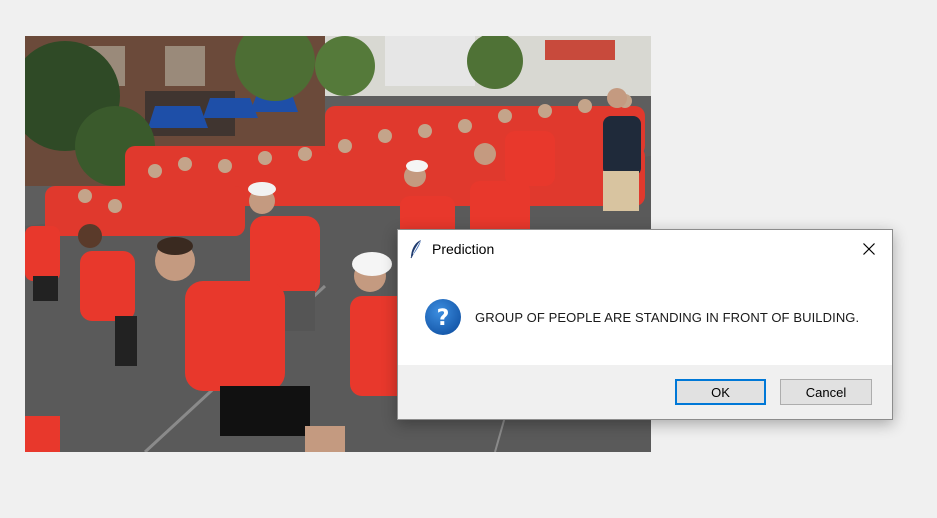 Image resolution: width=937 pixels, height=518 pixels. Describe the element at coordinates (645, 249) in the screenshot. I see `dialog-titlebar: Prediction` at that location.